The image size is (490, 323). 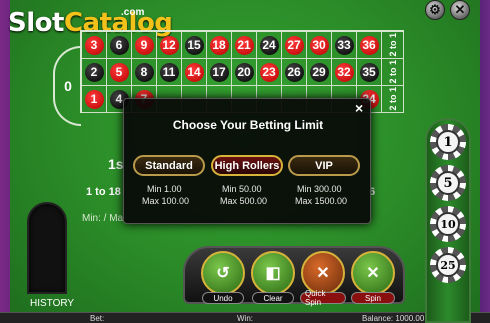 I want to click on number-cell: 17, so click(x=219, y=72).